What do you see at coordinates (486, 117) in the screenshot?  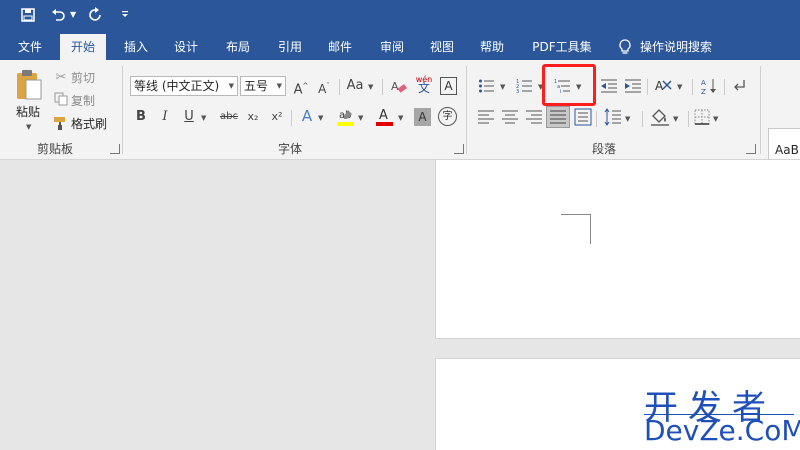 I see `align-left-icon` at bounding box center [486, 117].